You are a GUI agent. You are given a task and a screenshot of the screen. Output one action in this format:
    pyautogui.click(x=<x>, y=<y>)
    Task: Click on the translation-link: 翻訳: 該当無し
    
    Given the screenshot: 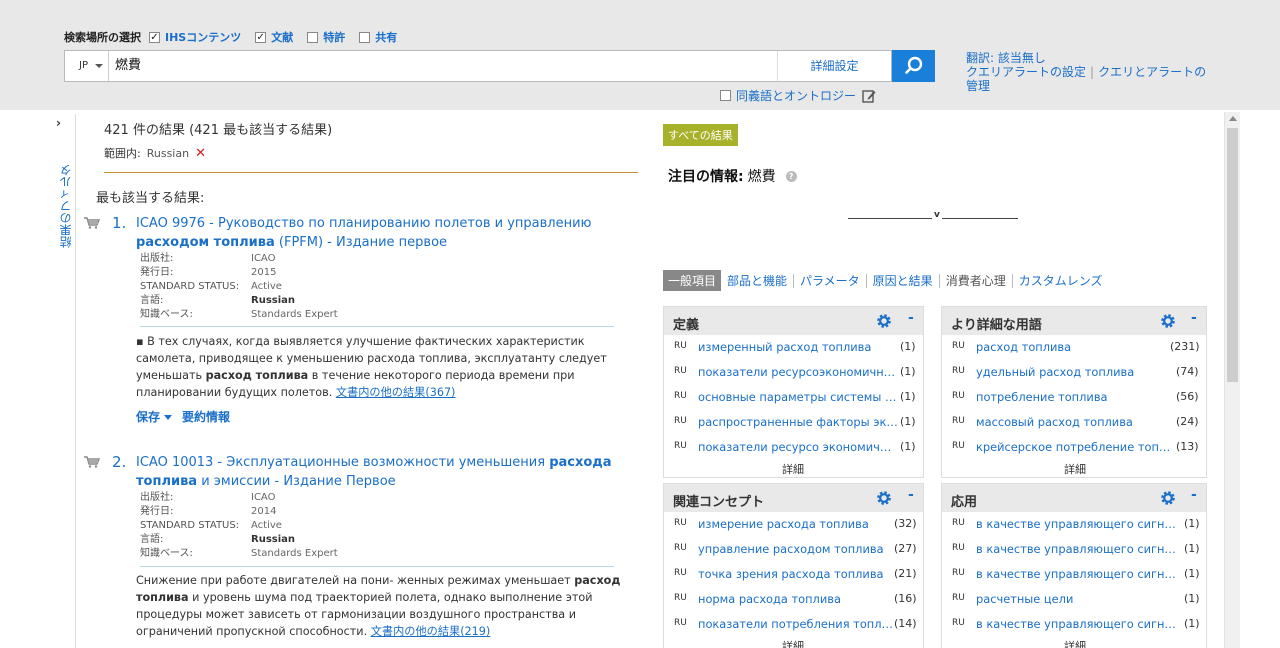 What is the action you would take?
    pyautogui.click(x=1086, y=58)
    